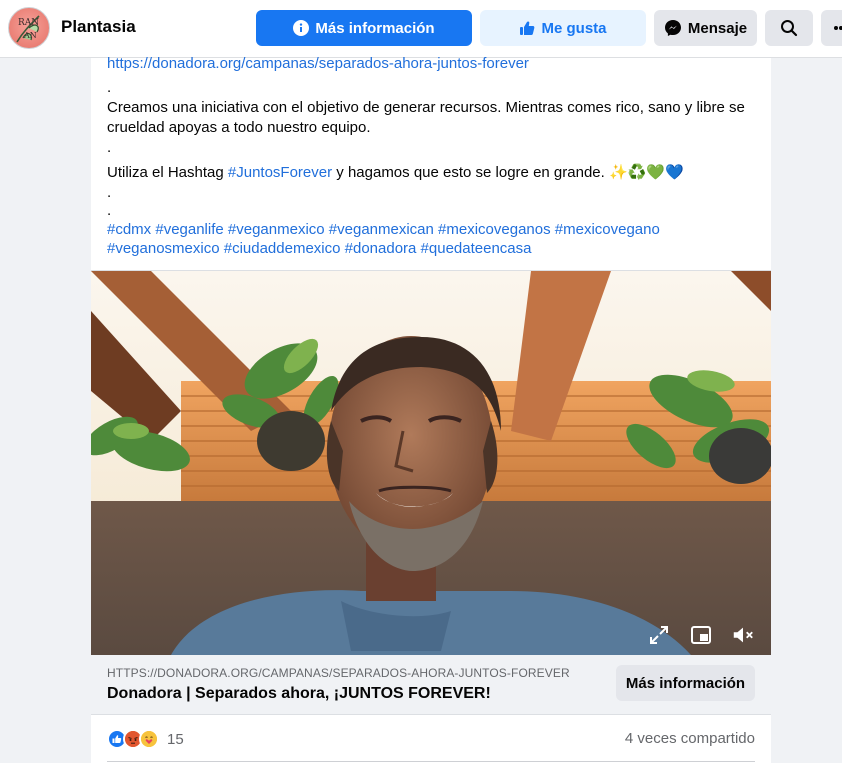  What do you see at coordinates (167, 172) in the screenshot?
I see `hashtag-prefix: Utiliza el Hashtag` at bounding box center [167, 172].